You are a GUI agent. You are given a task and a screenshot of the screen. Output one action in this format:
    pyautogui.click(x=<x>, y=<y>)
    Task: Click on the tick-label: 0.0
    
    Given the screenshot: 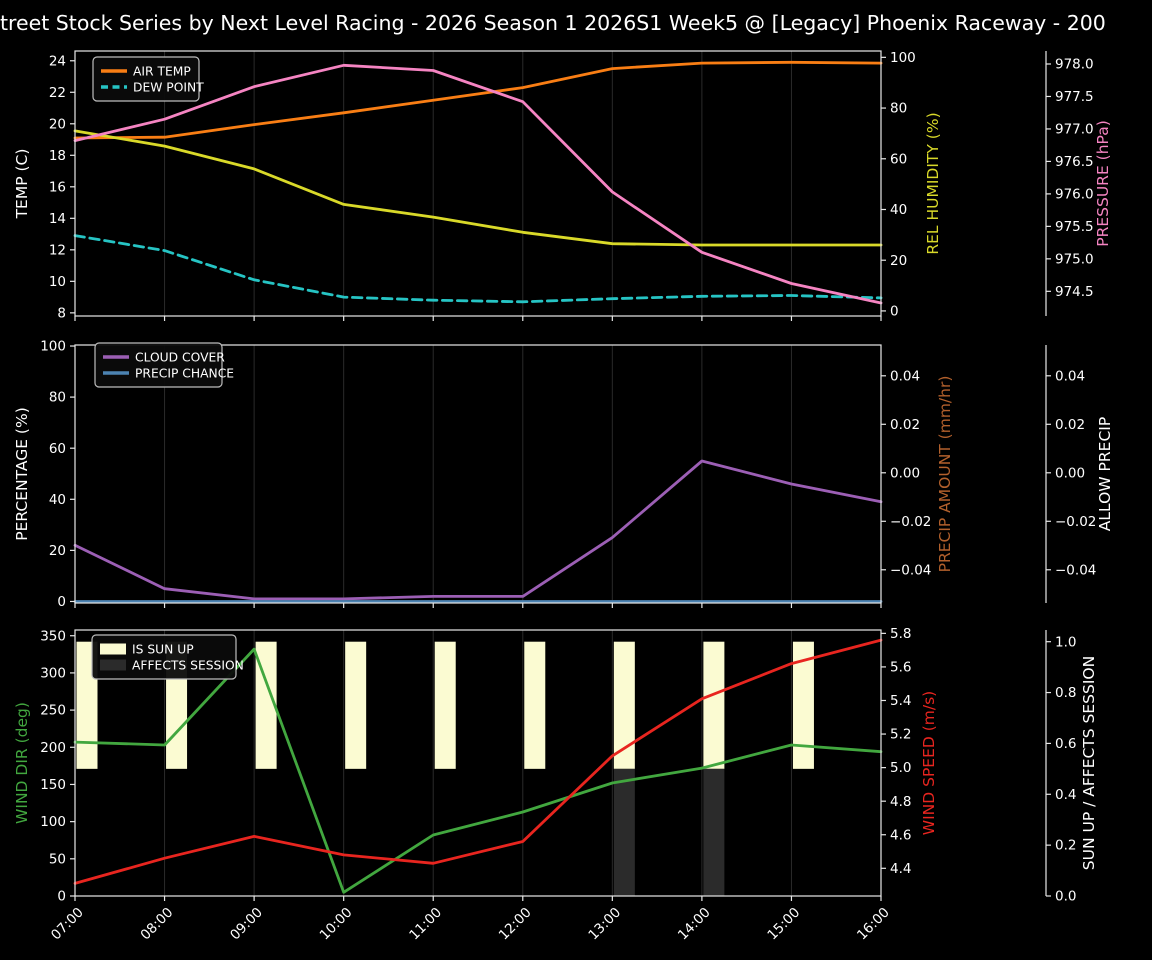 What is the action you would take?
    pyautogui.click(x=1065, y=897)
    